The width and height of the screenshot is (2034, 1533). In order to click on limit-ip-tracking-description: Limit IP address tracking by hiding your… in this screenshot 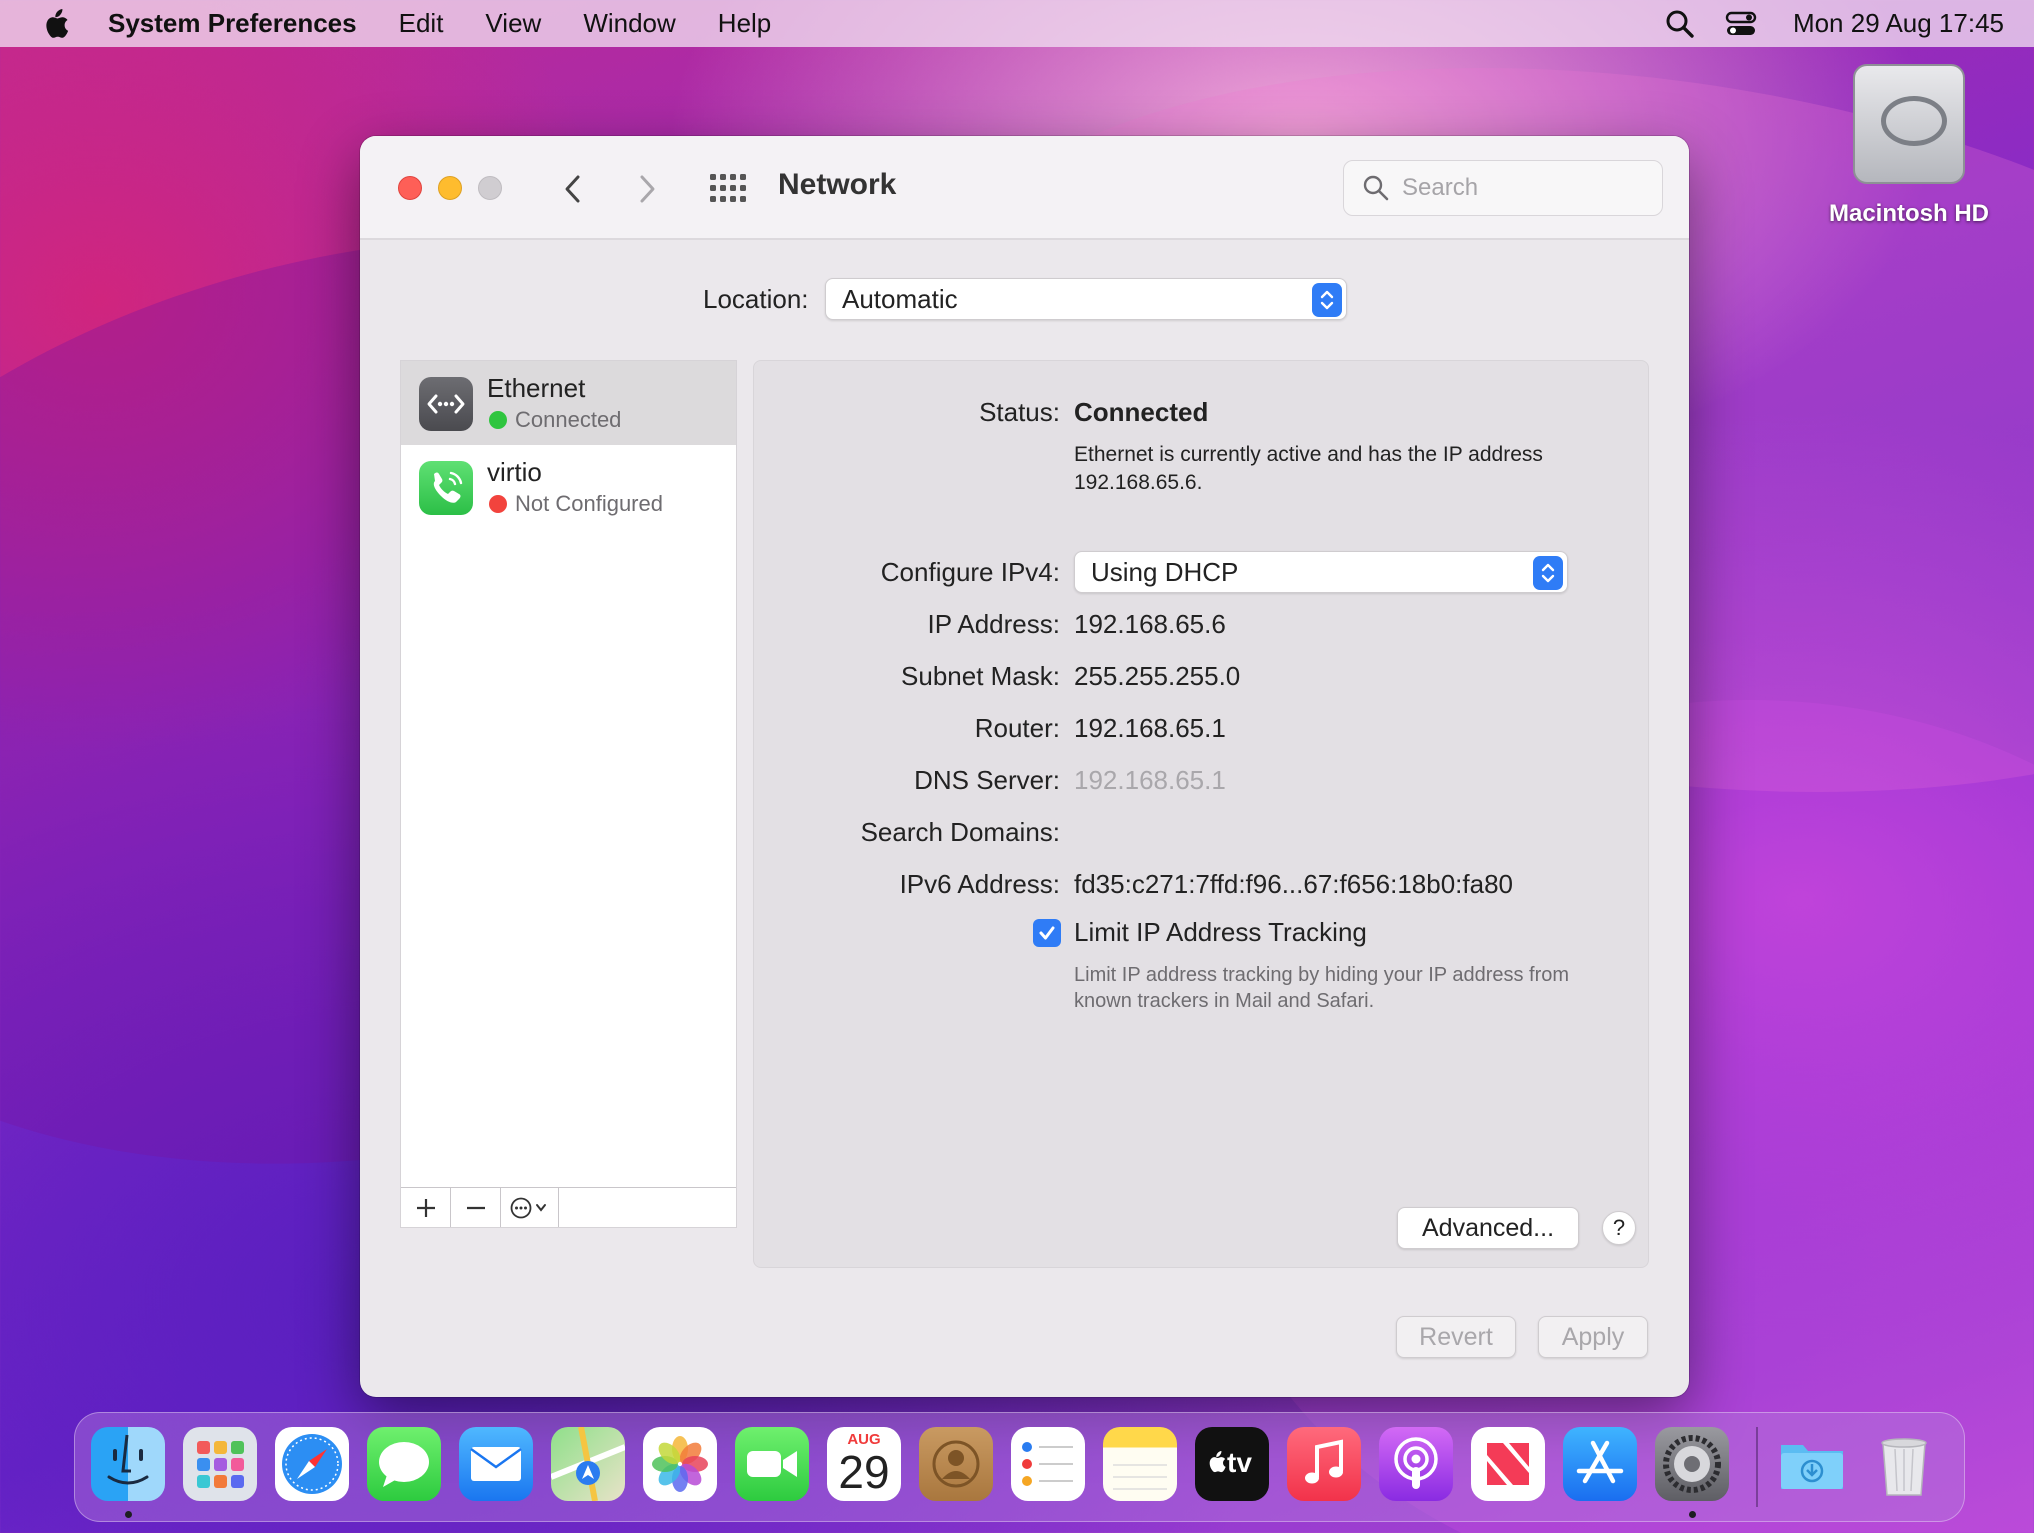, I will do `click(1322, 988)`.